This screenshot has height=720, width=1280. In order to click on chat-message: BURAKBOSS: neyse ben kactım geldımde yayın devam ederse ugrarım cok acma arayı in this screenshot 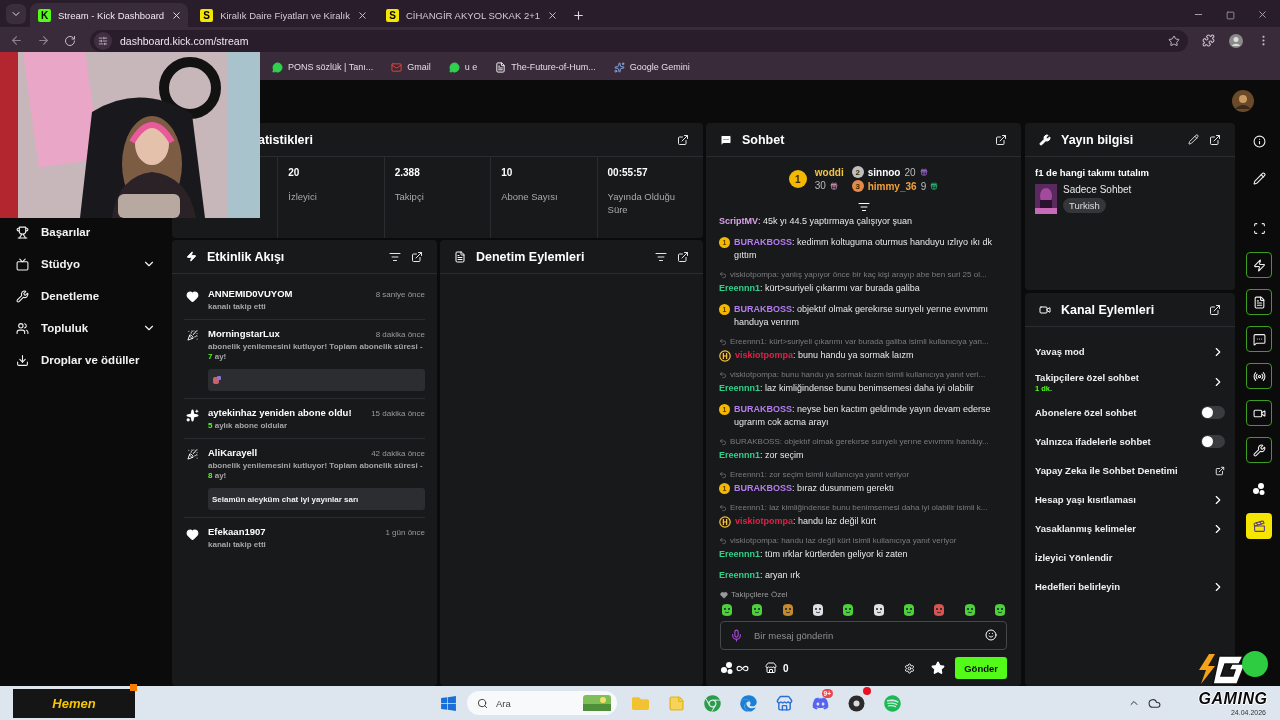, I will do `click(863, 416)`.